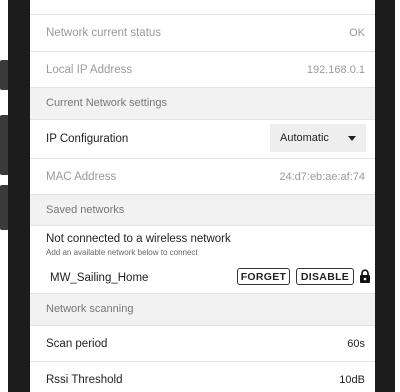  I want to click on saved-network-item: MW_Sailing_Home FORGET DISABLE, so click(202, 279).